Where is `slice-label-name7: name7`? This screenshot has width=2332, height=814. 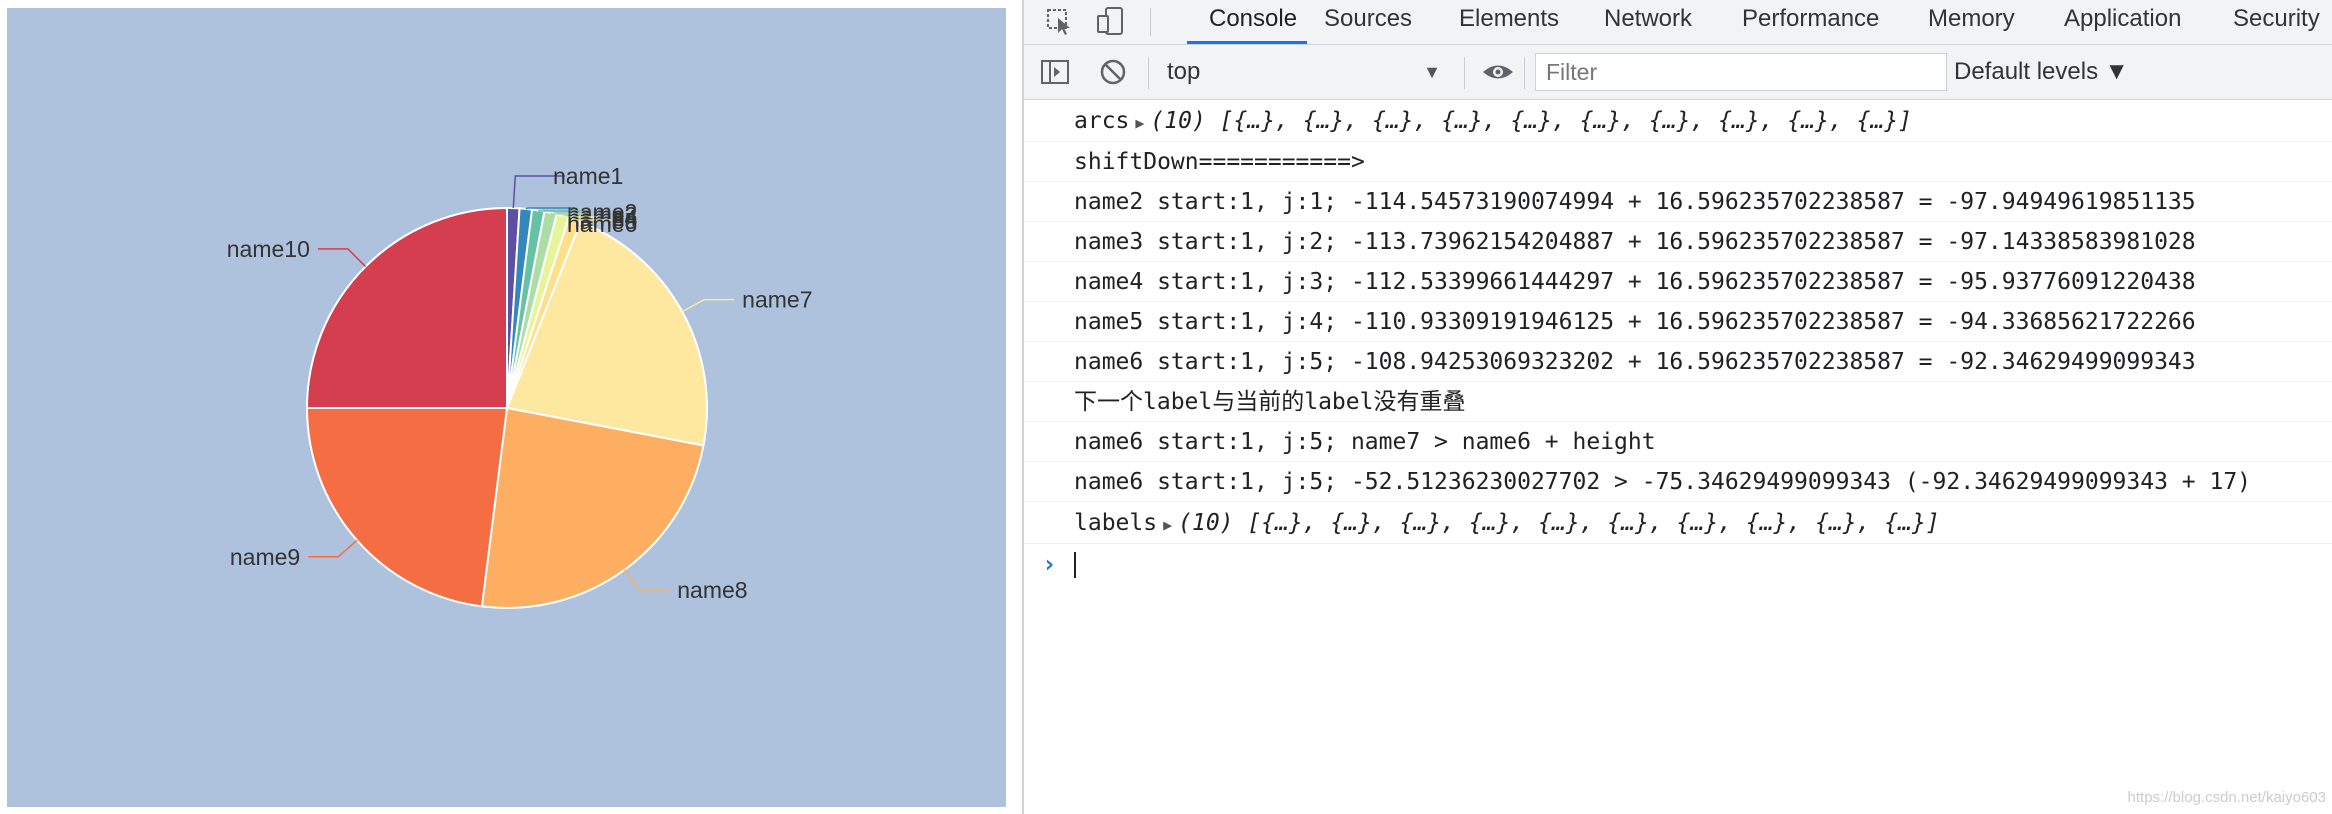
slice-label-name7: name7 is located at coordinates (777, 300).